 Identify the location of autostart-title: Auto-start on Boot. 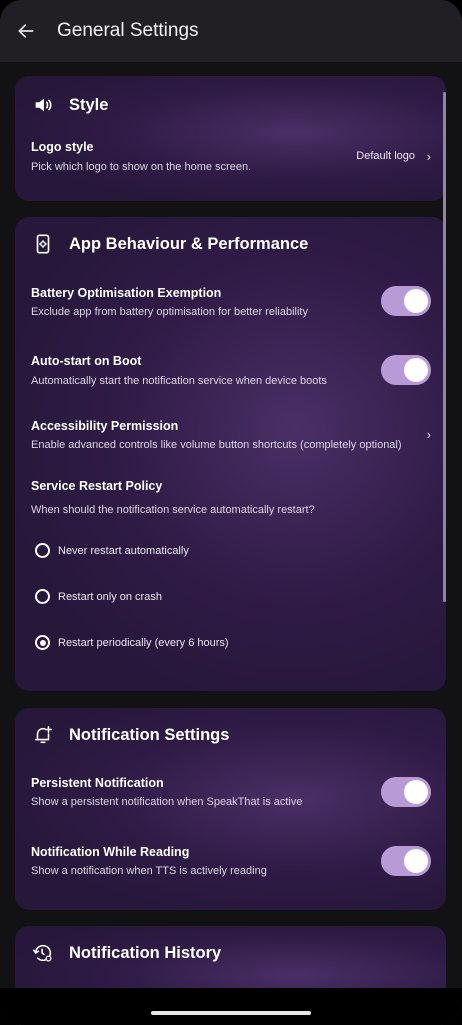
(86, 361).